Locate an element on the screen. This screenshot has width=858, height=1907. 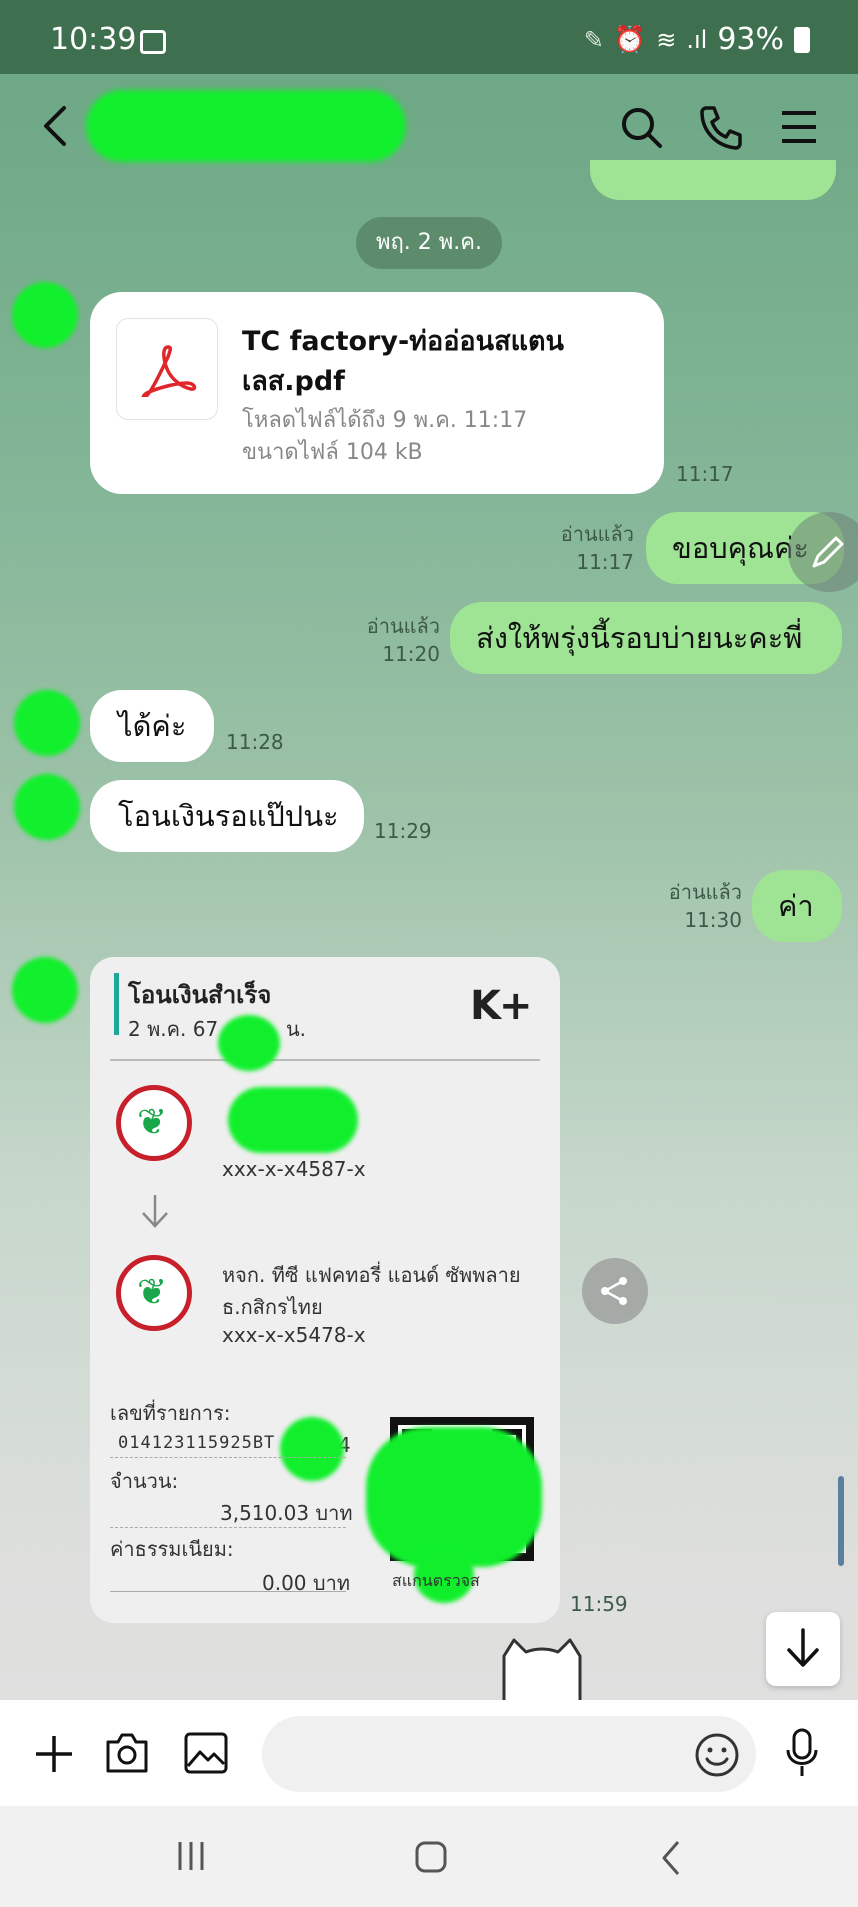
mic-icon is located at coordinates (802, 1753).